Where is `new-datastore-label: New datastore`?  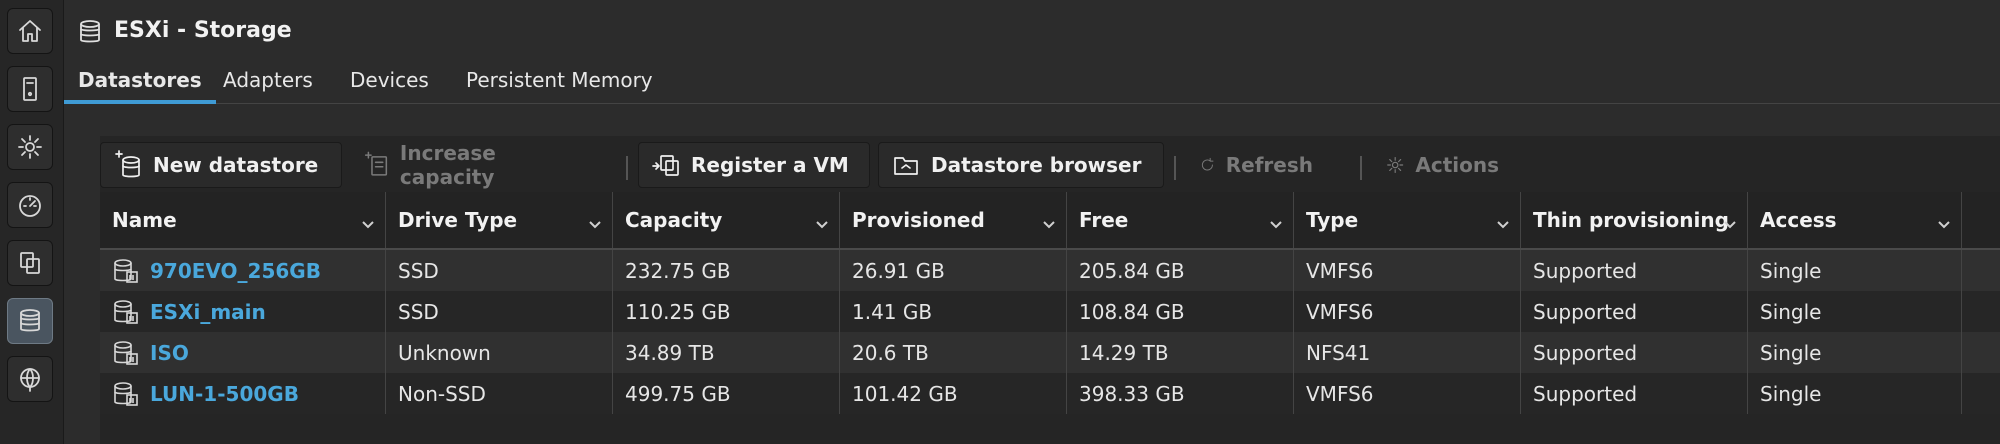
new-datastore-label: New datastore is located at coordinates (236, 165).